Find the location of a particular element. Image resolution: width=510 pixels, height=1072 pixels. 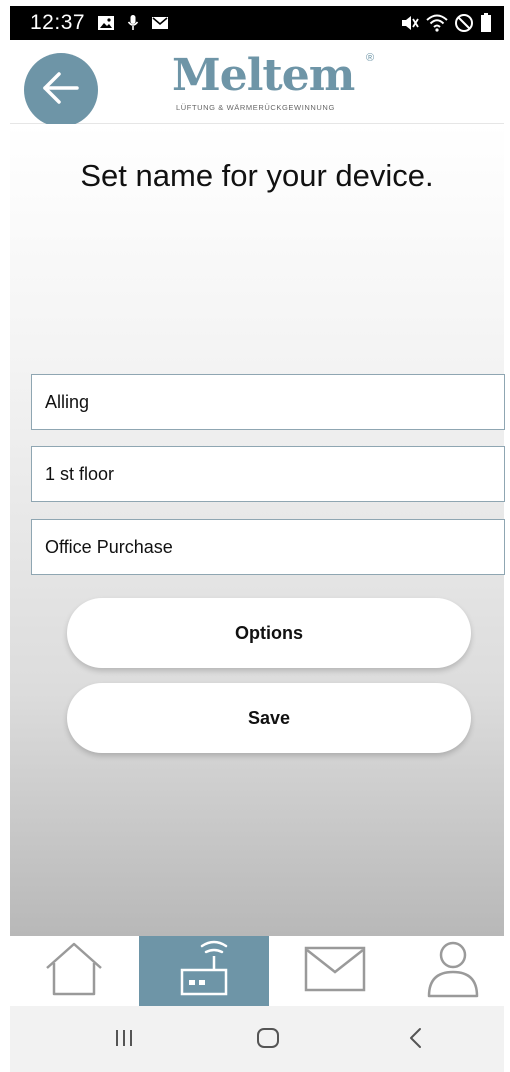

microphone-icon is located at coordinates (133, 23).